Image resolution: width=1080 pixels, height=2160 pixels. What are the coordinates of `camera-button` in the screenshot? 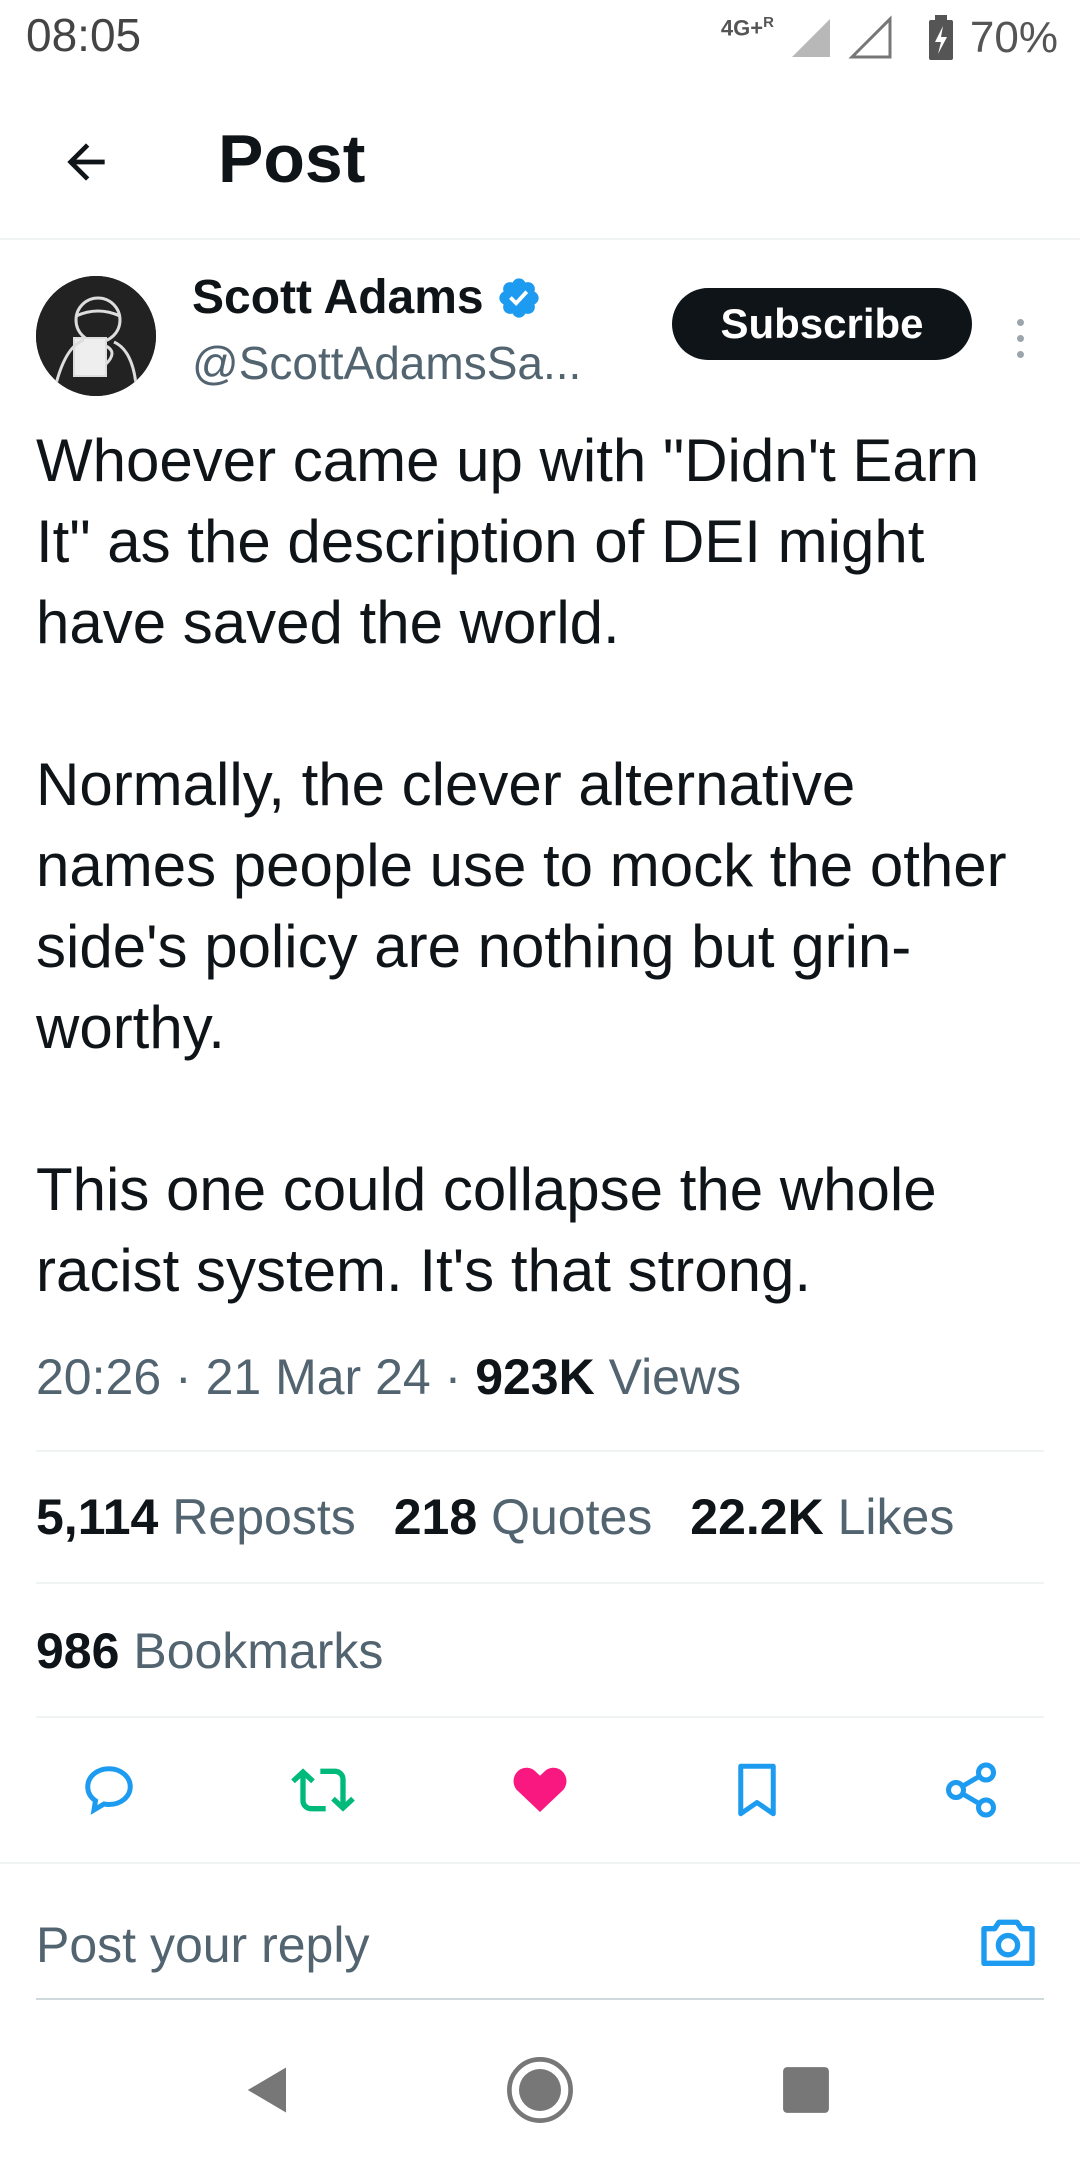 It's located at (1008, 1942).